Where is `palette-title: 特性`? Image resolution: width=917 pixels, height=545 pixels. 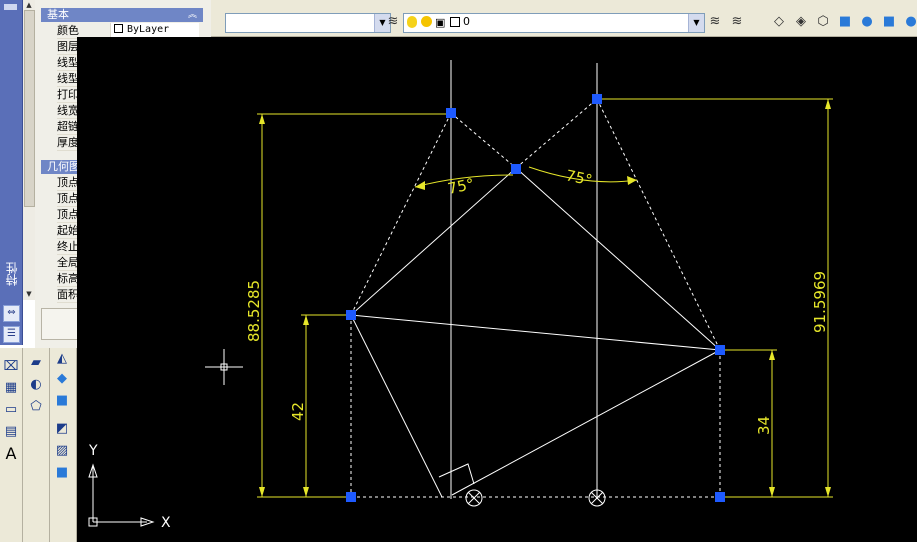 palette-title: 特性 is located at coordinates (12, 274).